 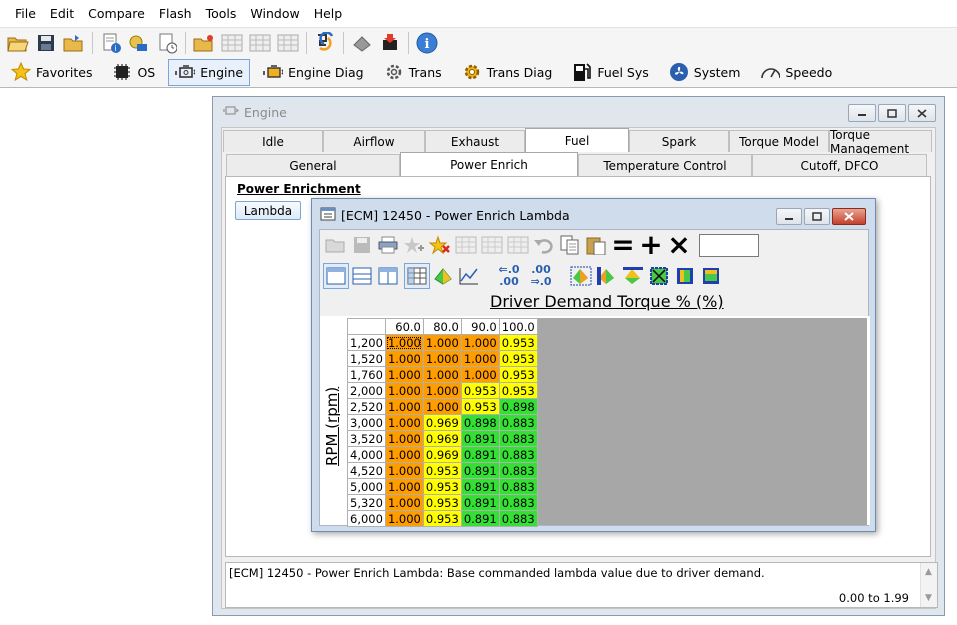 I want to click on module-trans-button: Trans, so click(x=413, y=72).